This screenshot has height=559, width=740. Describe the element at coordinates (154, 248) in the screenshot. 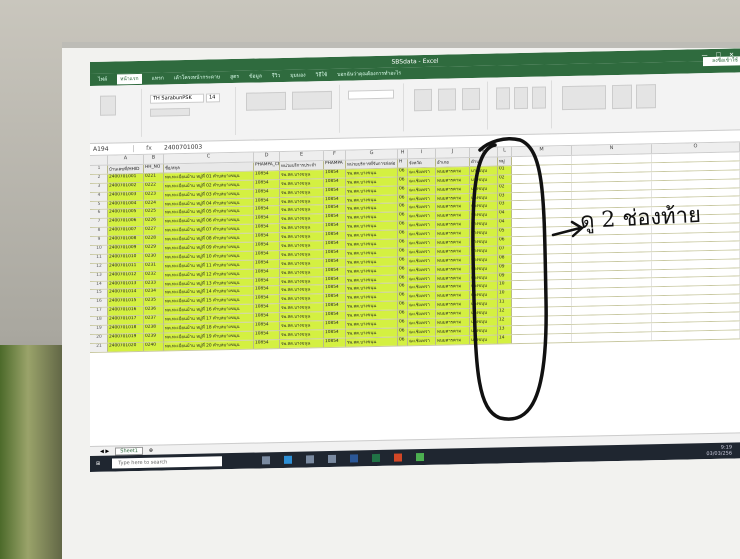

I see `table-cell: 0229` at that location.